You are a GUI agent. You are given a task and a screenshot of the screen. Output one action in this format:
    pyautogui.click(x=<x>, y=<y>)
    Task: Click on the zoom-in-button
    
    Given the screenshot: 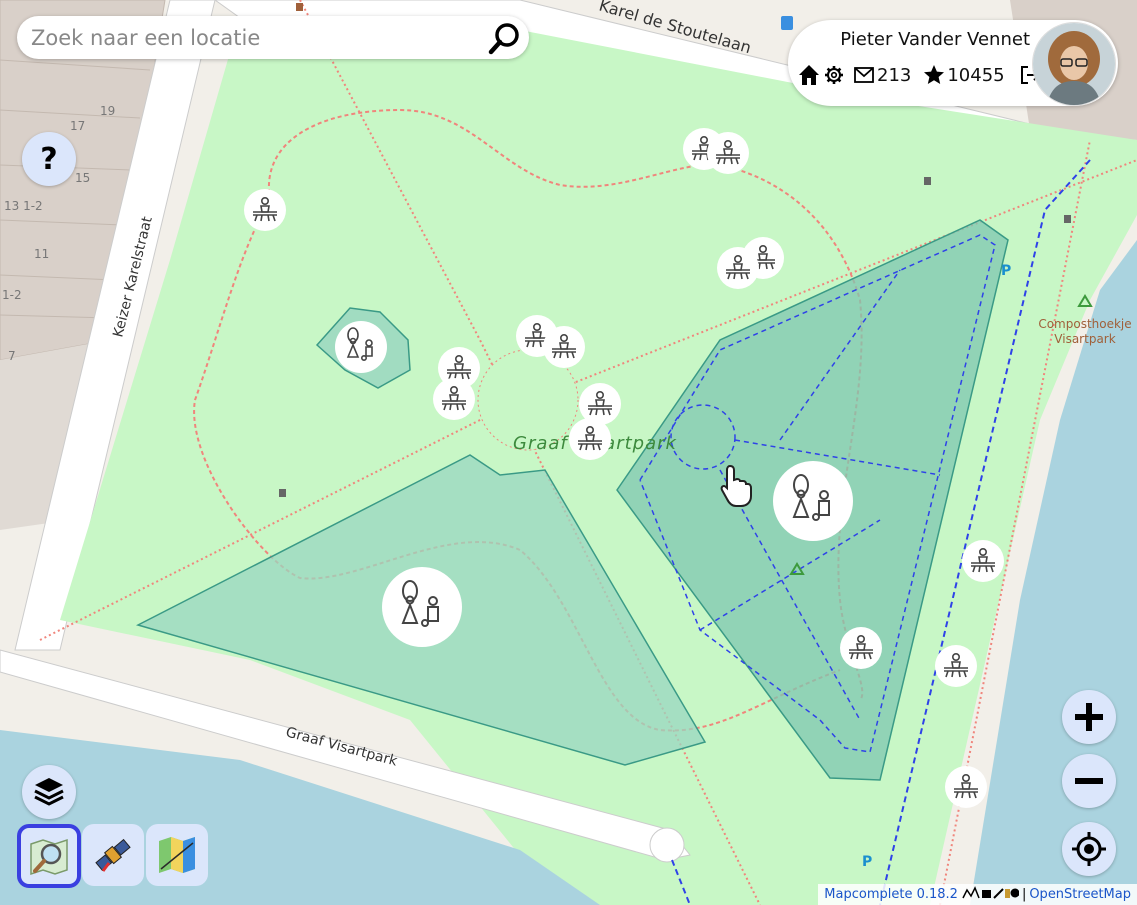 What is the action you would take?
    pyautogui.click(x=1089, y=717)
    